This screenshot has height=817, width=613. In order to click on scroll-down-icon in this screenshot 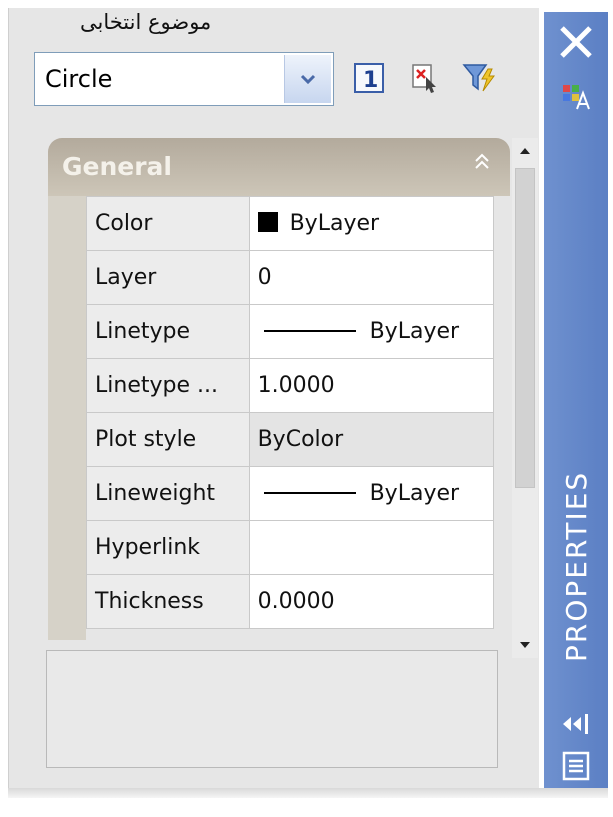, I will do `click(525, 645)`.